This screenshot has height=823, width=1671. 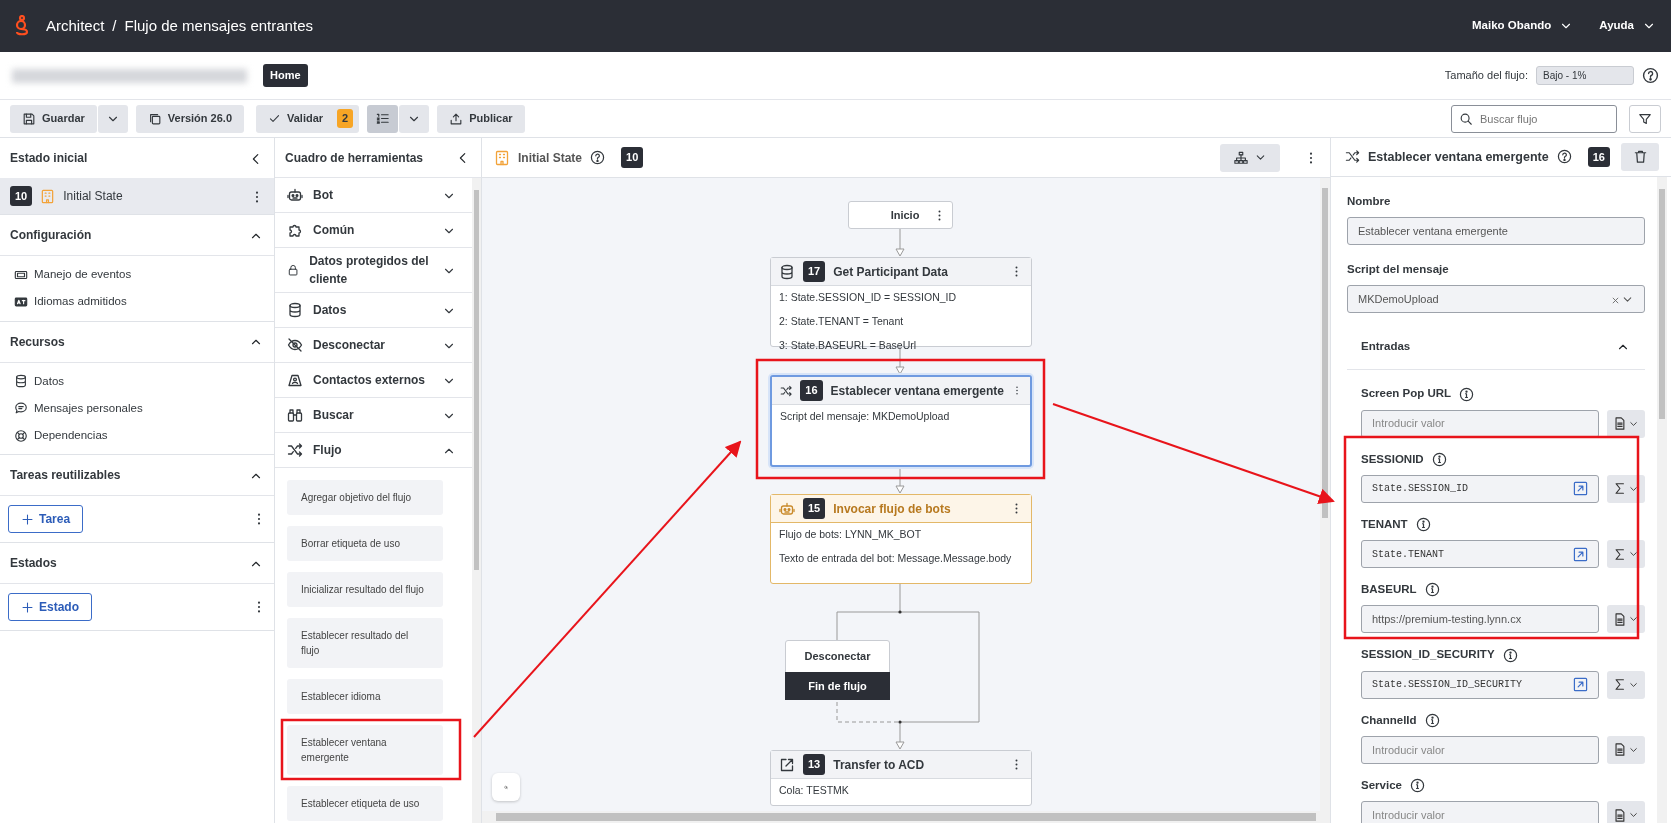 What do you see at coordinates (373, 451) in the screenshot?
I see `toolbox-category: Flujo` at bounding box center [373, 451].